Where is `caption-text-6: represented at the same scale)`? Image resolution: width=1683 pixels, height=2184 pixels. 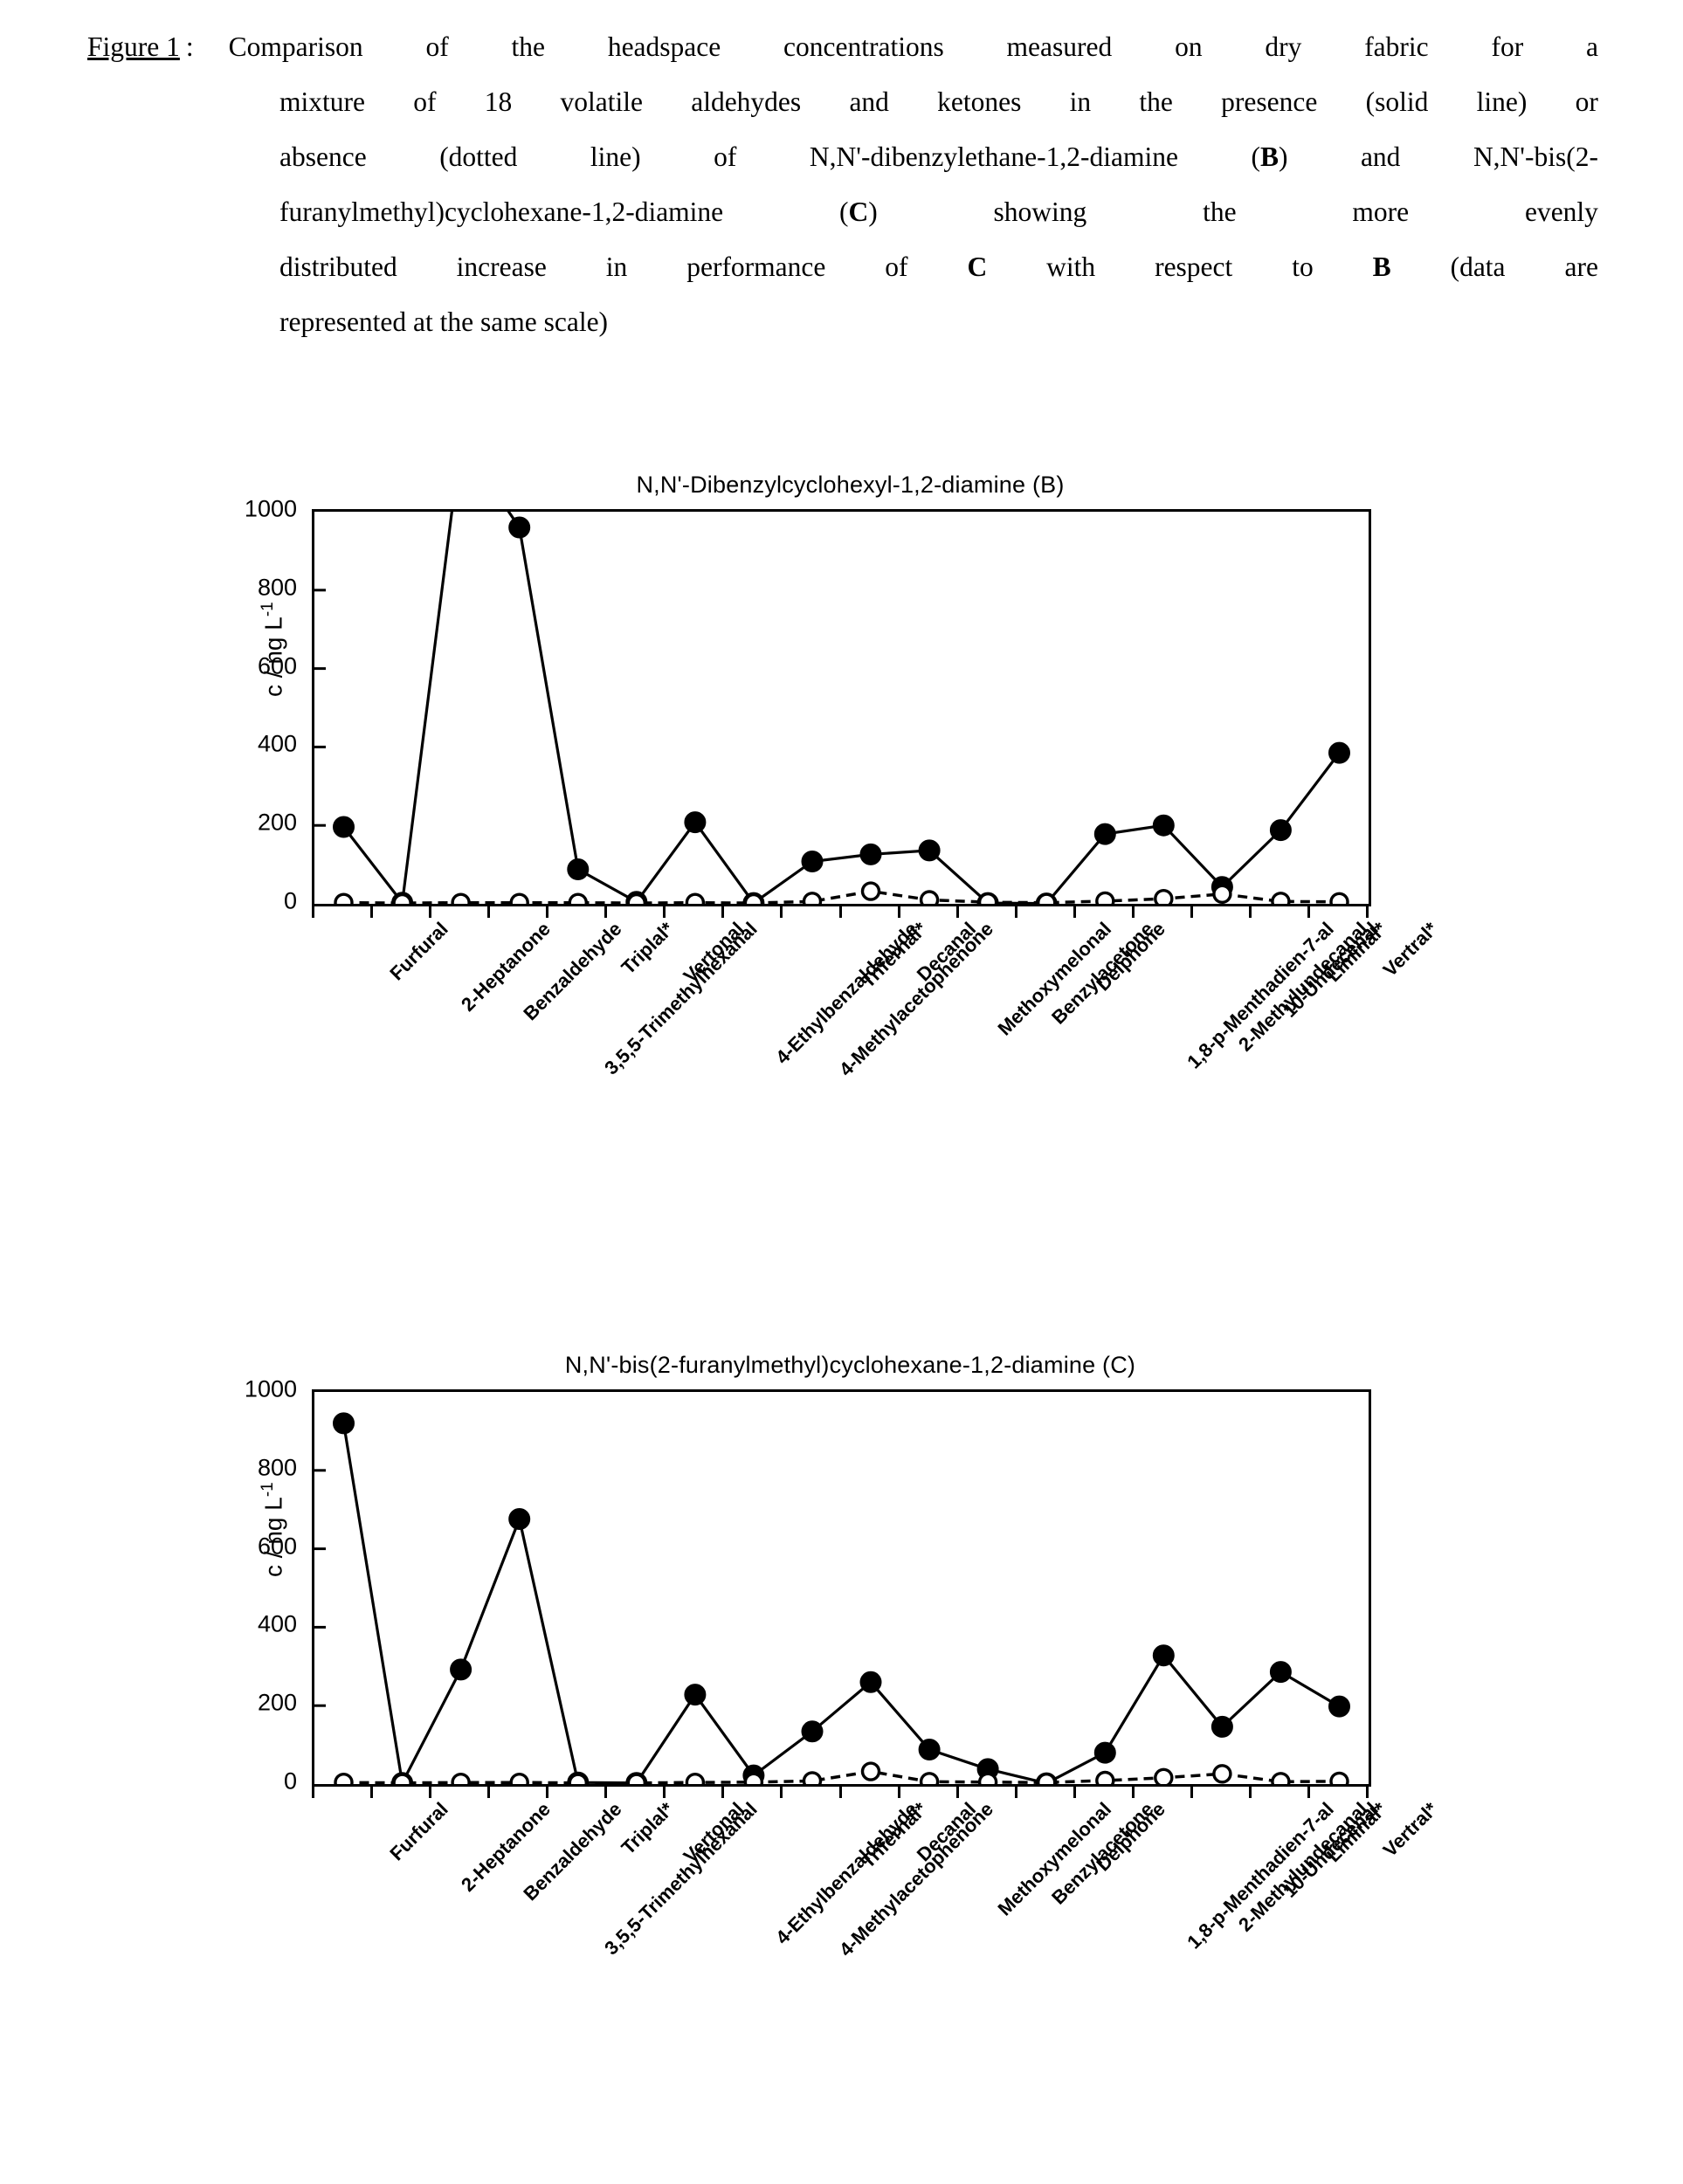 caption-text-6: represented at the same scale) is located at coordinates (444, 322).